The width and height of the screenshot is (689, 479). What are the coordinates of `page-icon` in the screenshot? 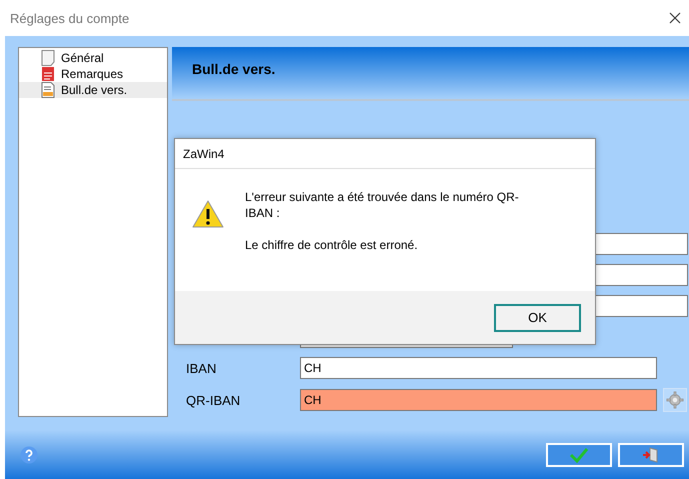 It's located at (48, 58).